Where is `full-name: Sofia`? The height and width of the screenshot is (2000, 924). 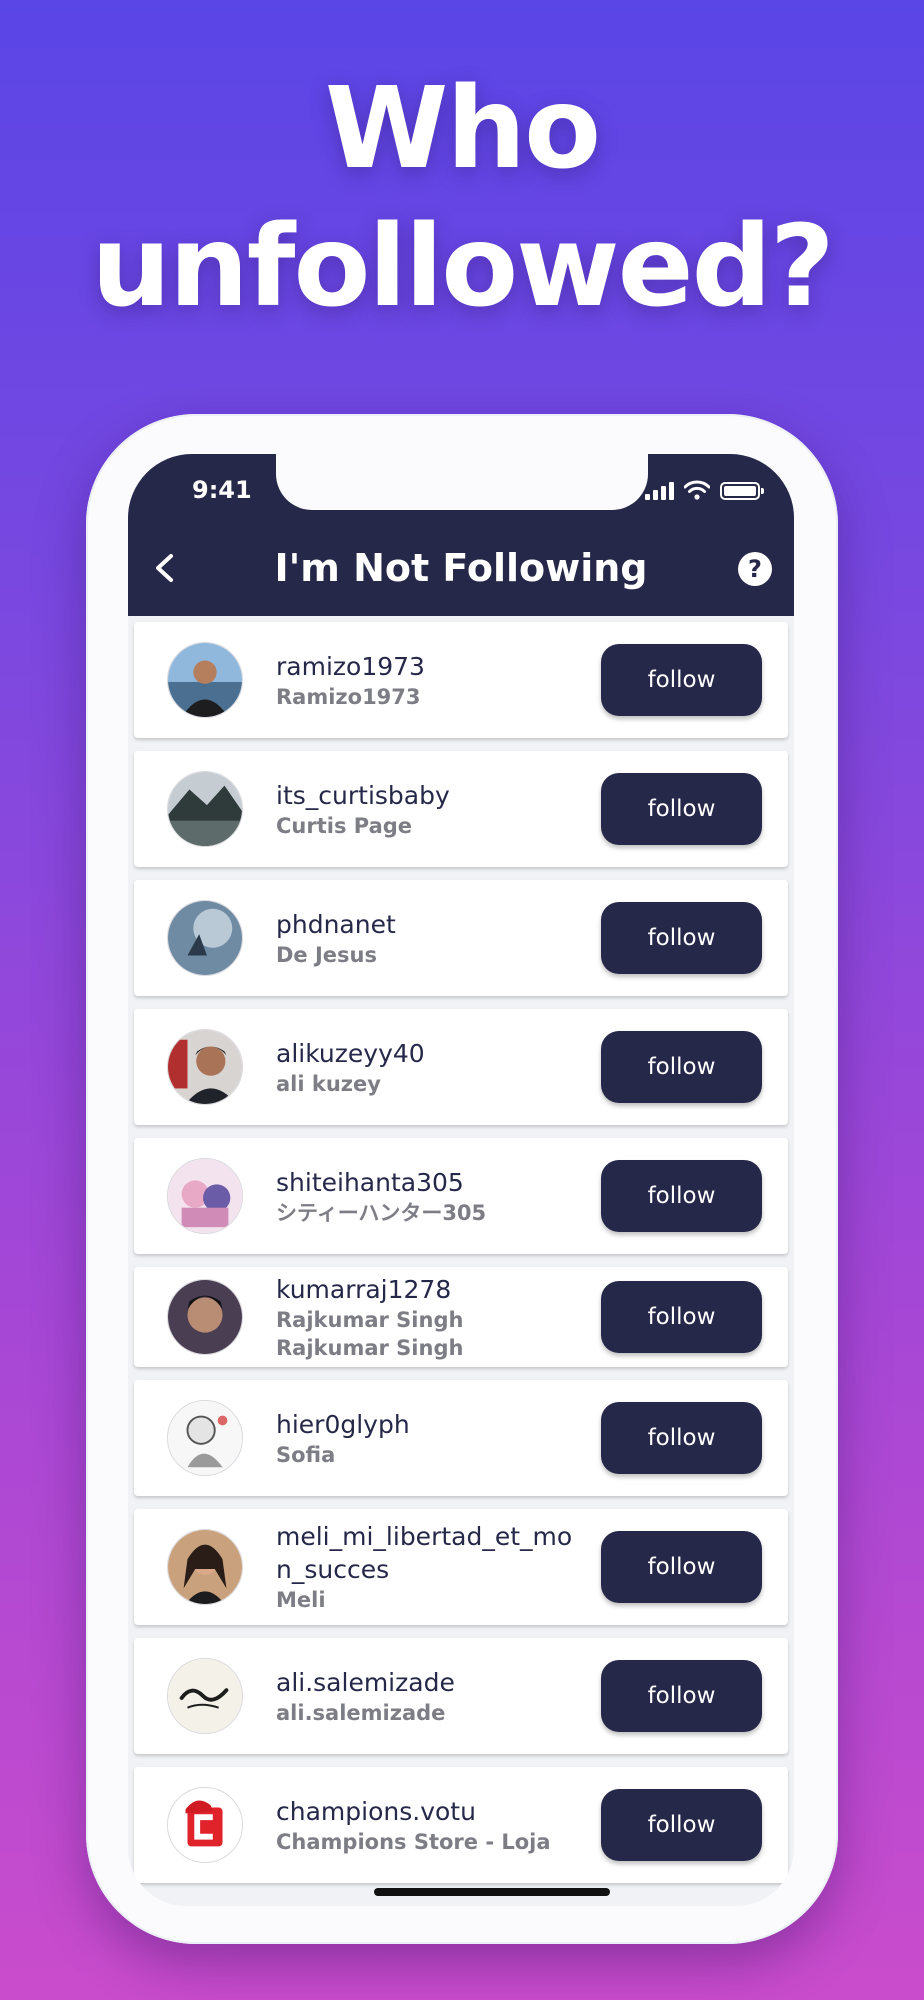
full-name: Sofia is located at coordinates (306, 1454).